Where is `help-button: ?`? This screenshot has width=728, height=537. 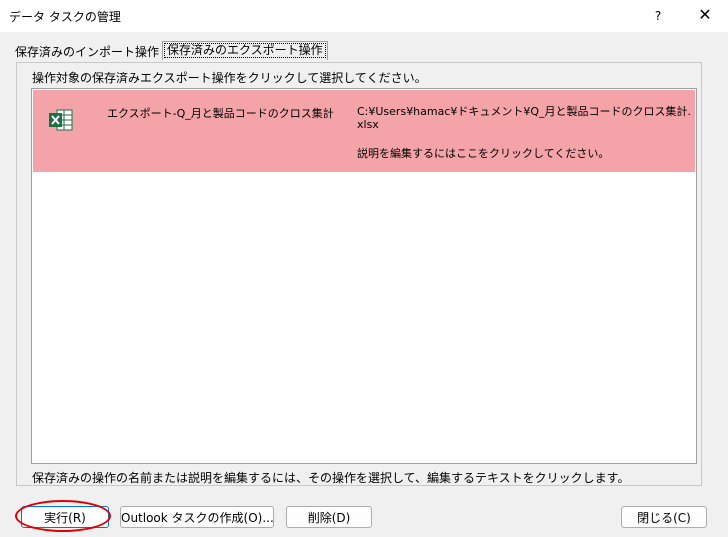 help-button: ? is located at coordinates (658, 16).